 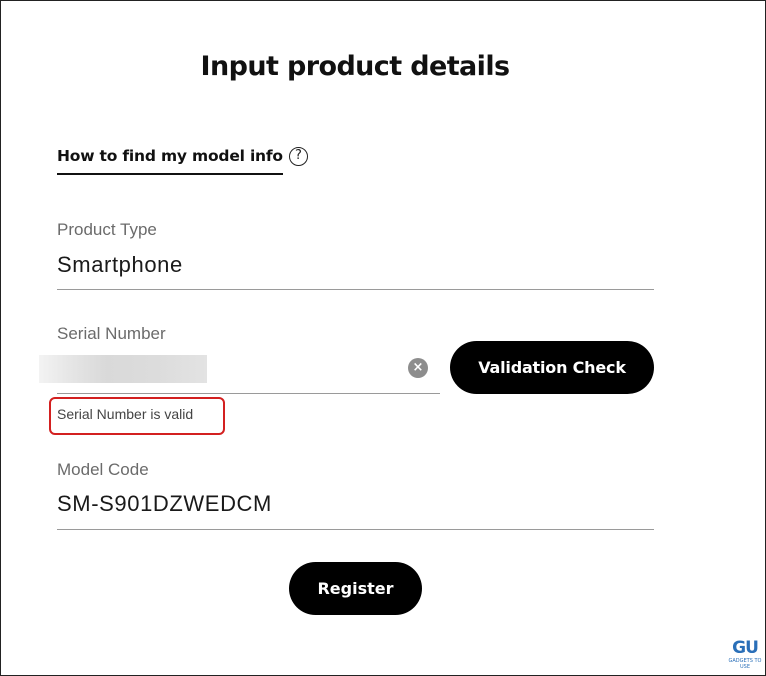 What do you see at coordinates (120, 265) in the screenshot?
I see `product-type-value: Smartphone` at bounding box center [120, 265].